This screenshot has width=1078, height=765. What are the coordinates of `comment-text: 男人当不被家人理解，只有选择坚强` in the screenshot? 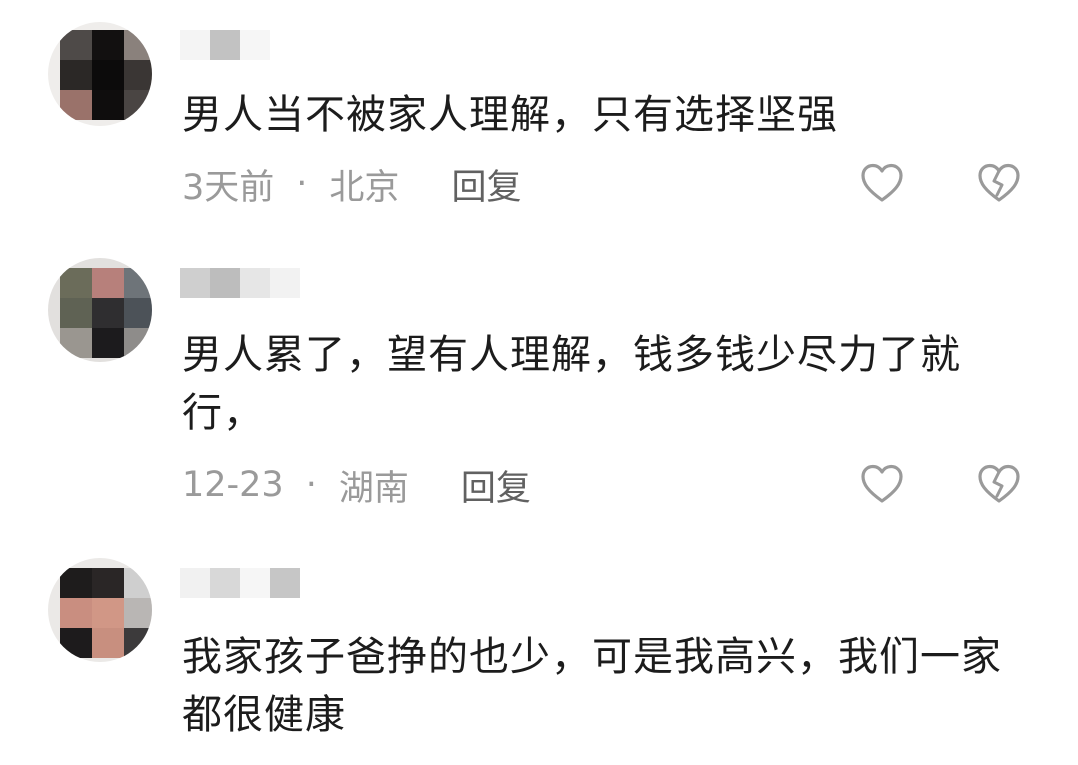 It's located at (510, 115).